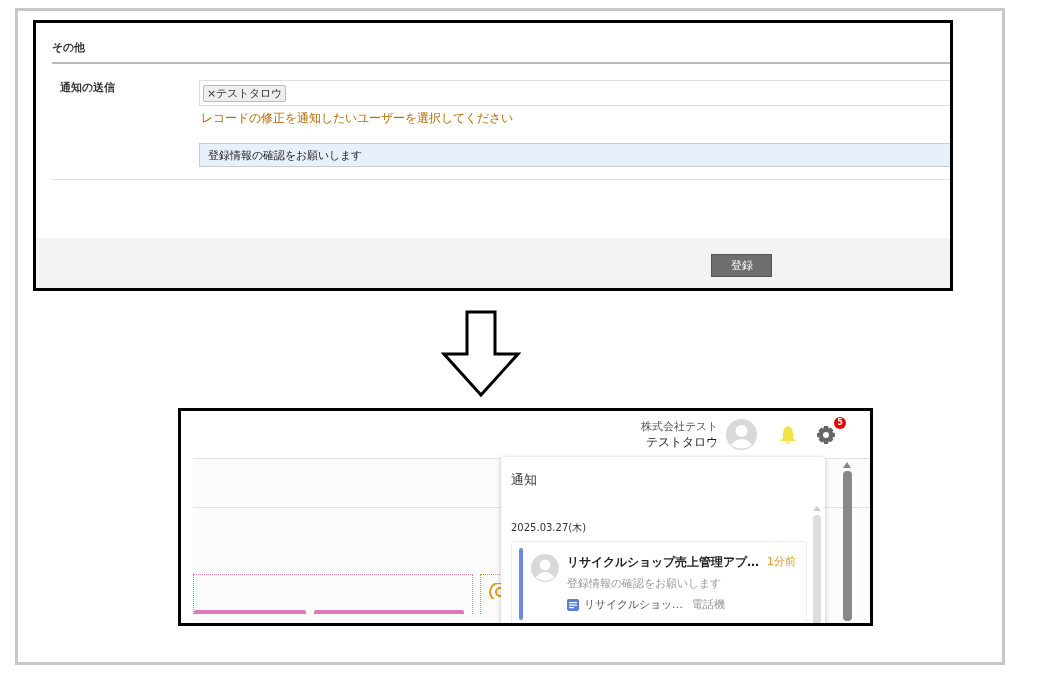 This screenshot has height=680, width=1053. Describe the element at coordinates (524, 480) in the screenshot. I see `panel-title: 通知` at that location.